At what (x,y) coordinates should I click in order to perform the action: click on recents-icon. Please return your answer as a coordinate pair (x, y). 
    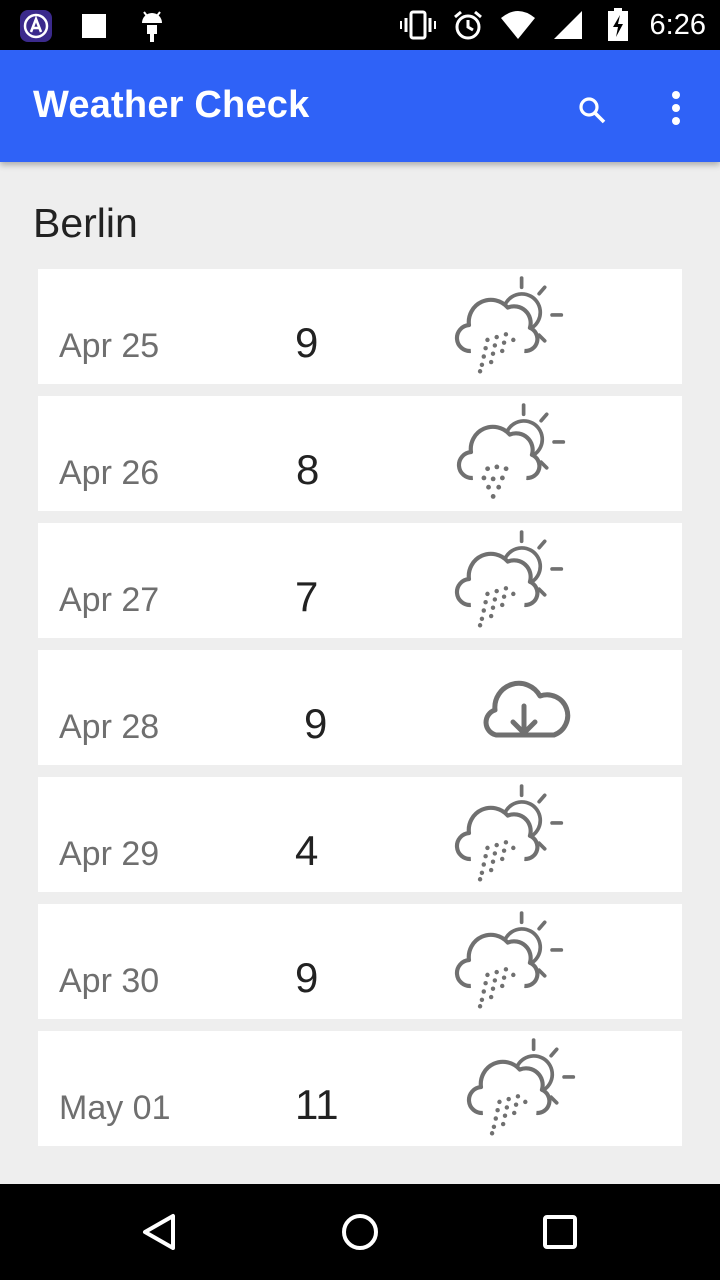
    Looking at the image, I should click on (560, 1232).